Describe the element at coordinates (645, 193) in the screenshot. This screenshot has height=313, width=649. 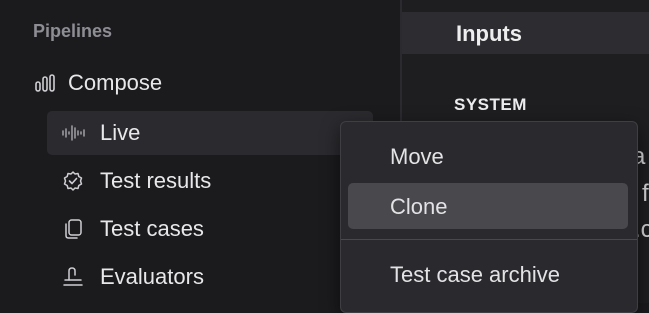
I see `system-text-fragment: f` at that location.